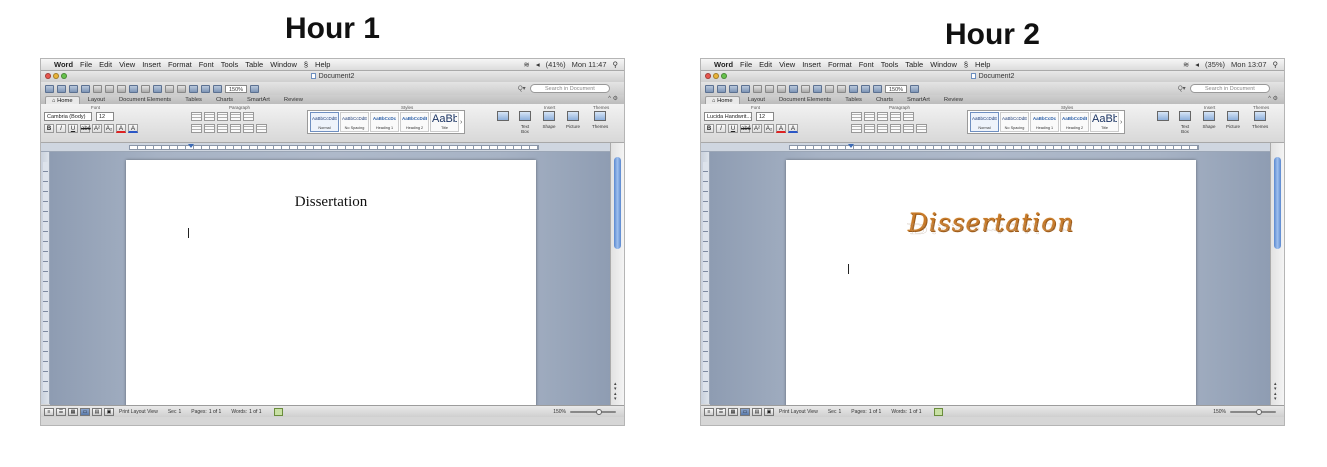 The width and height of the screenshot is (1327, 467). I want to click on menu-tools: Tools, so click(230, 65).